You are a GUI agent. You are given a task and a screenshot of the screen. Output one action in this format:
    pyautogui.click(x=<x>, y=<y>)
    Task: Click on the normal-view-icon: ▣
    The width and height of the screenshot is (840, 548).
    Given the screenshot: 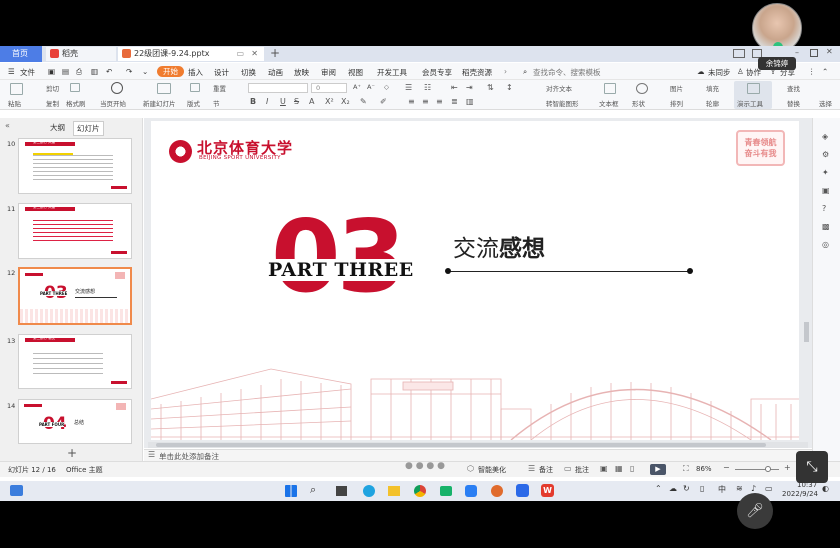 What is the action you would take?
    pyautogui.click(x=604, y=468)
    